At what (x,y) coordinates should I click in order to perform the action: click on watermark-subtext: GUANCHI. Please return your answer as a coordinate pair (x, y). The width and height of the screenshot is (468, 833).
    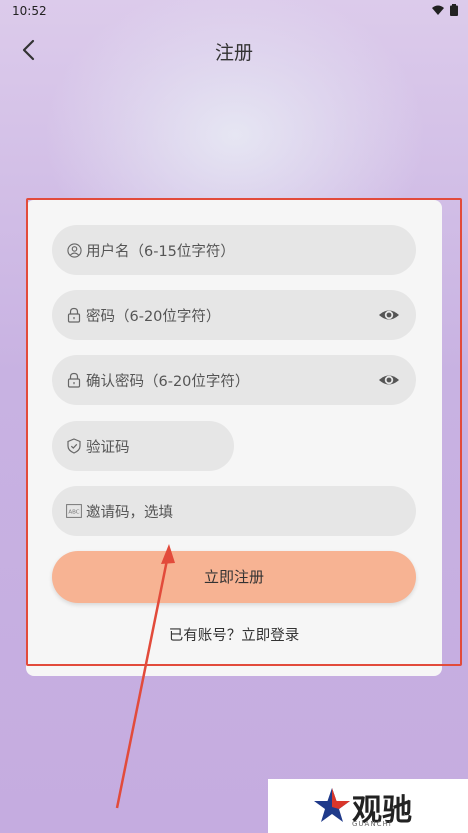
    Looking at the image, I should click on (372, 824).